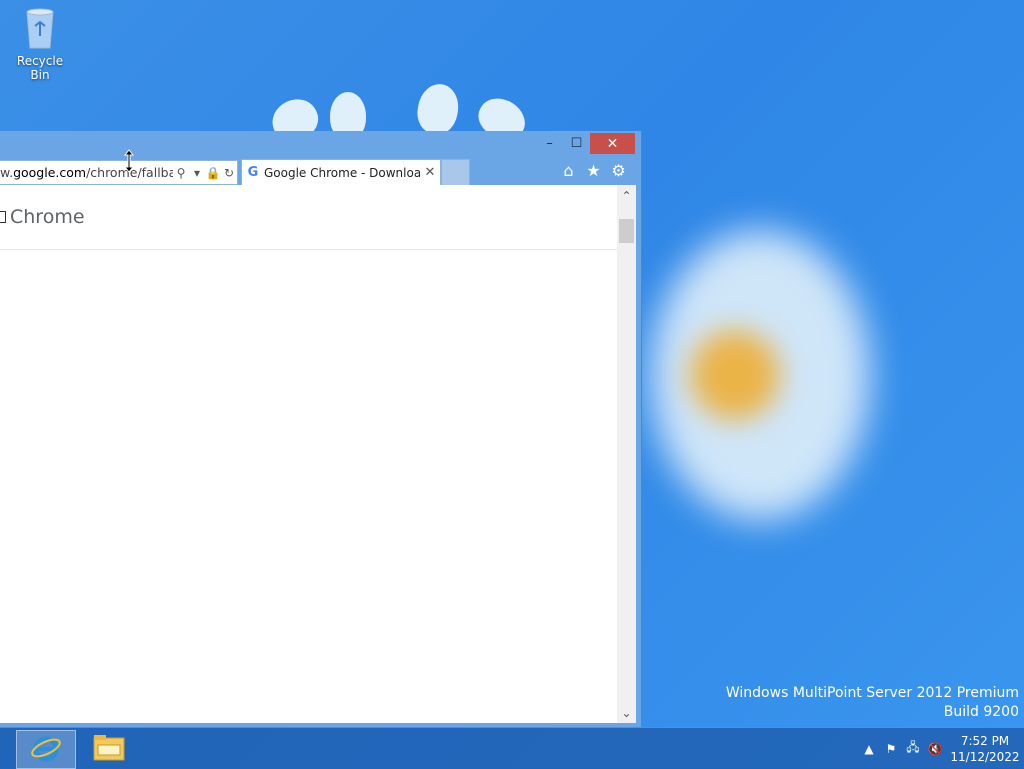  I want to click on close-icon: ✕, so click(612, 143).